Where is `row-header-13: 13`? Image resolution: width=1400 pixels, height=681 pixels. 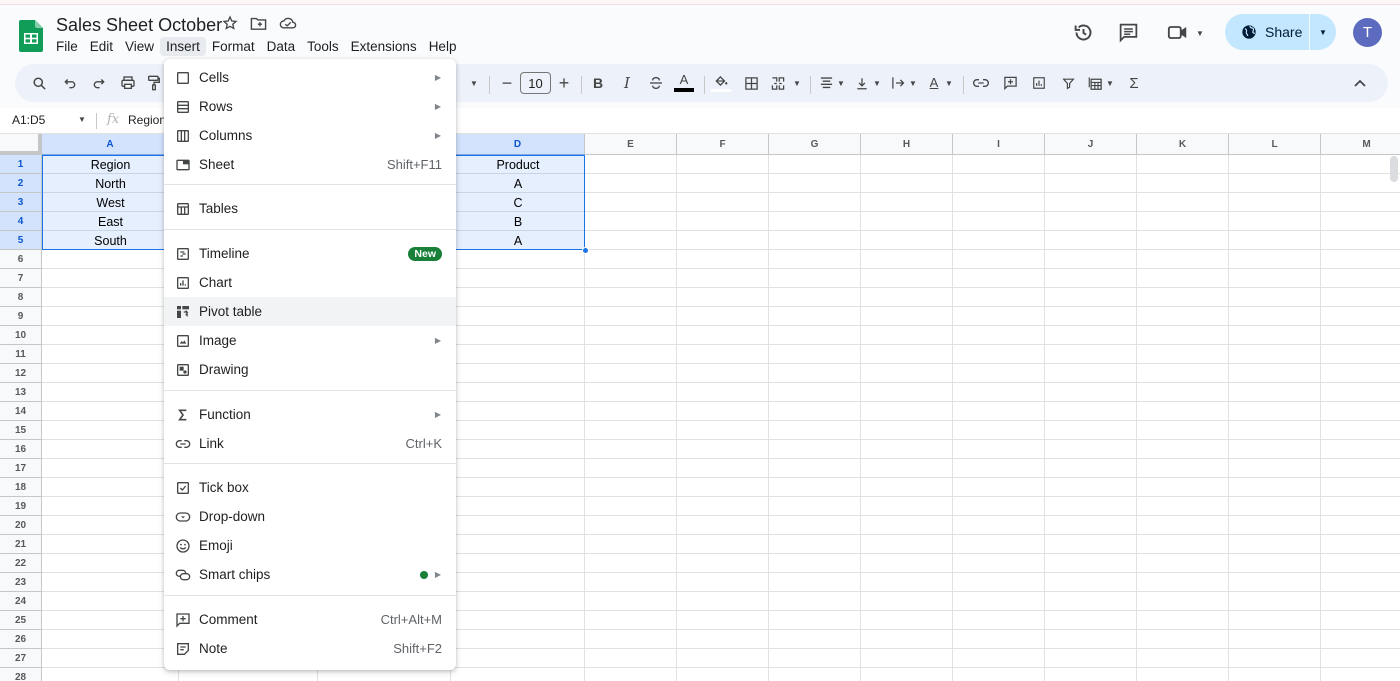 row-header-13: 13 is located at coordinates (21, 392).